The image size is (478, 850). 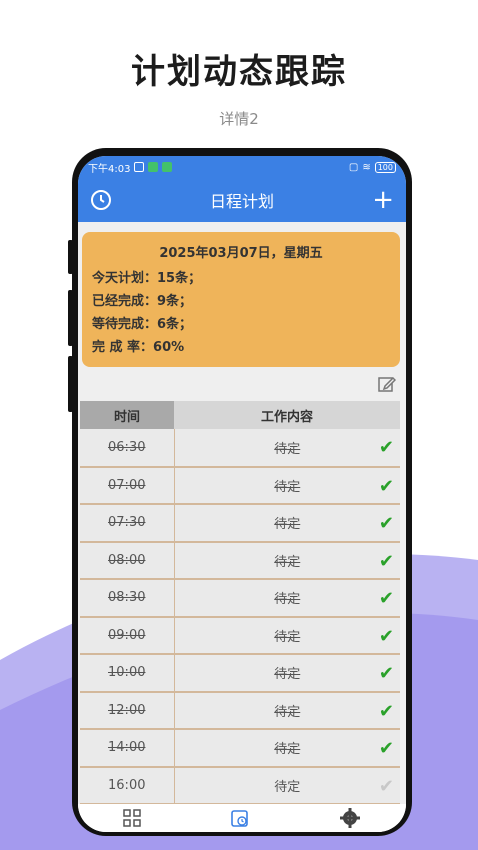 I want to click on app-title: 日程计划, so click(x=241, y=201).